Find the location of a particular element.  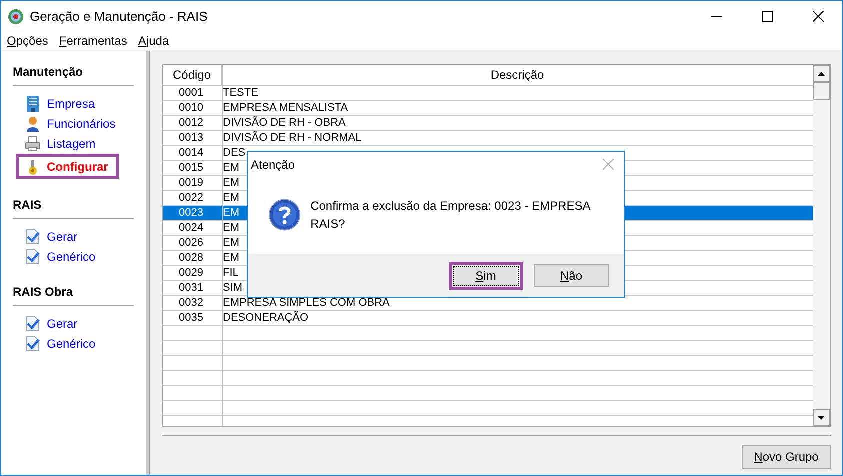

dialog-button: Não is located at coordinates (571, 275).